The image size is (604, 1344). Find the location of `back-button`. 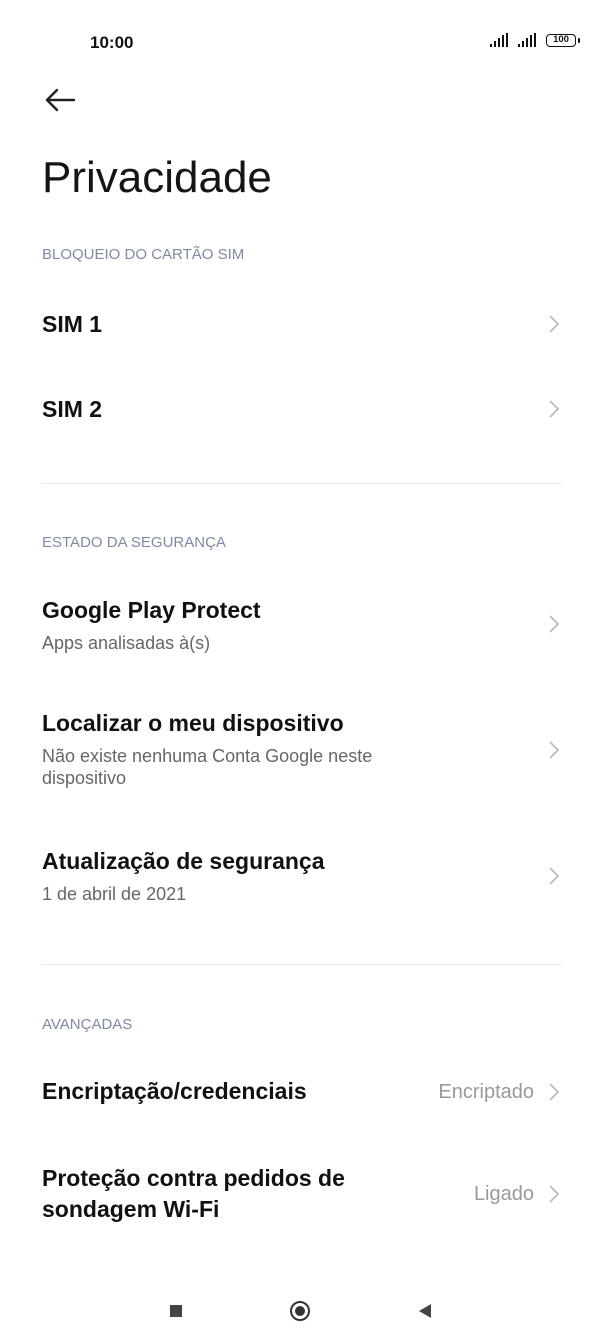

back-button is located at coordinates (60, 100).